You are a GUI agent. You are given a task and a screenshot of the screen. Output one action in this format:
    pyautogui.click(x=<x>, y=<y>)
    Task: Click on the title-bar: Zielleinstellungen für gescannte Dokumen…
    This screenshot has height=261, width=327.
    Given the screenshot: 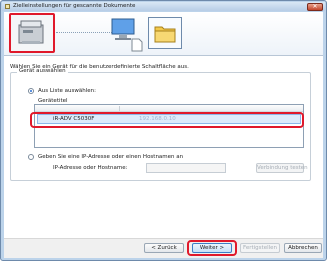 What is the action you would take?
    pyautogui.click(x=163, y=6)
    